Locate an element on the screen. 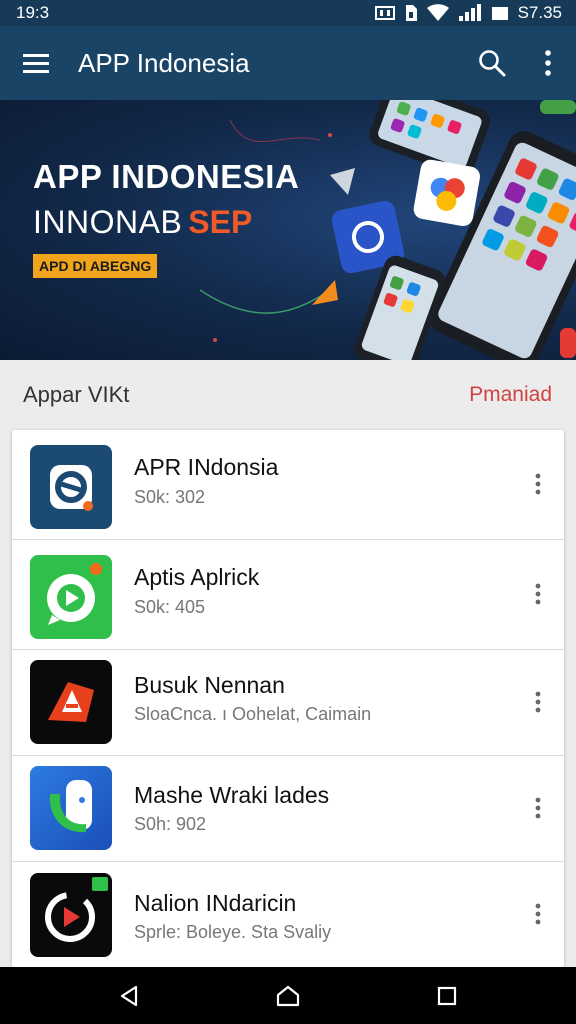 The image size is (576, 1024). back-button is located at coordinates (129, 995).